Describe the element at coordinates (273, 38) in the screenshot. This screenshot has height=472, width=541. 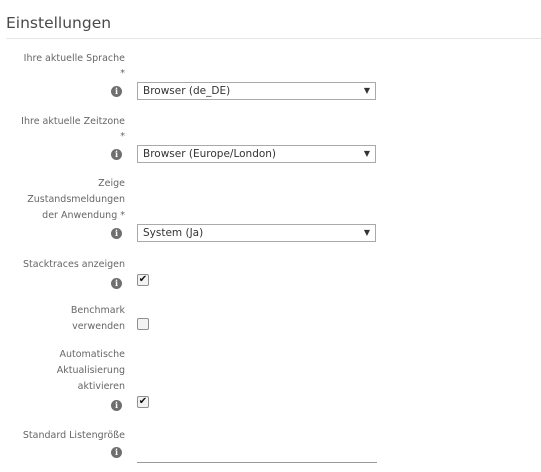
I see `title-divider` at that location.